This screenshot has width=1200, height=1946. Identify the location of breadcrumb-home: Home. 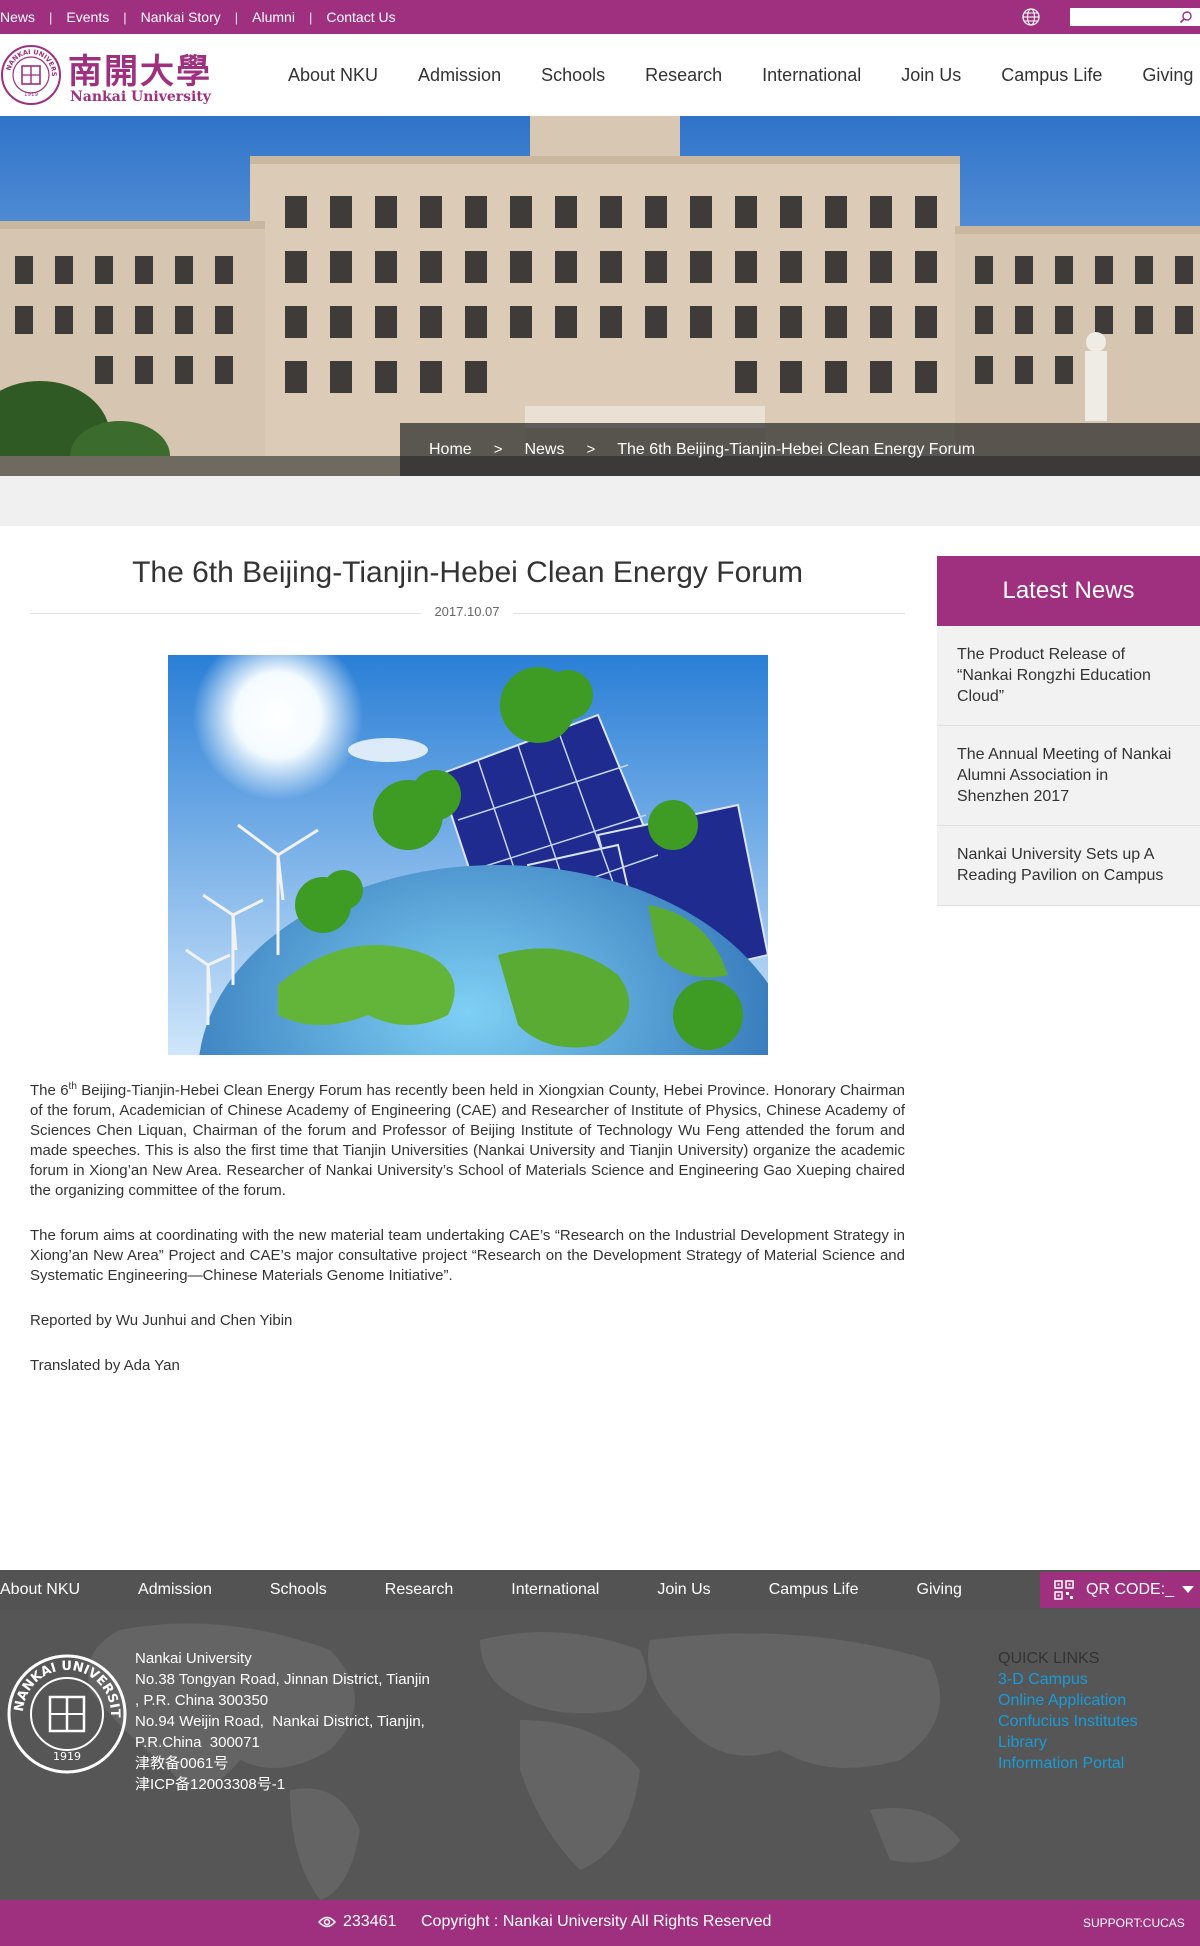
(450, 450).